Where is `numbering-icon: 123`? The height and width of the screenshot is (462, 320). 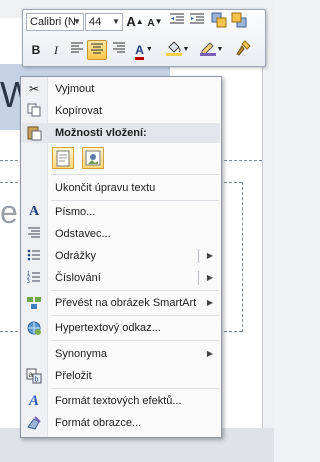 numbering-icon: 123 is located at coordinates (34, 278).